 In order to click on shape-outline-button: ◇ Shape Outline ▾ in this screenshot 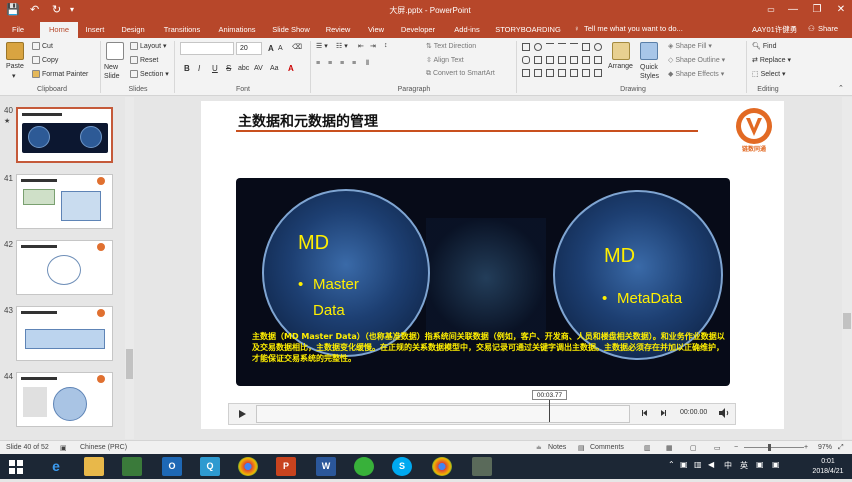, I will do `click(696, 60)`.